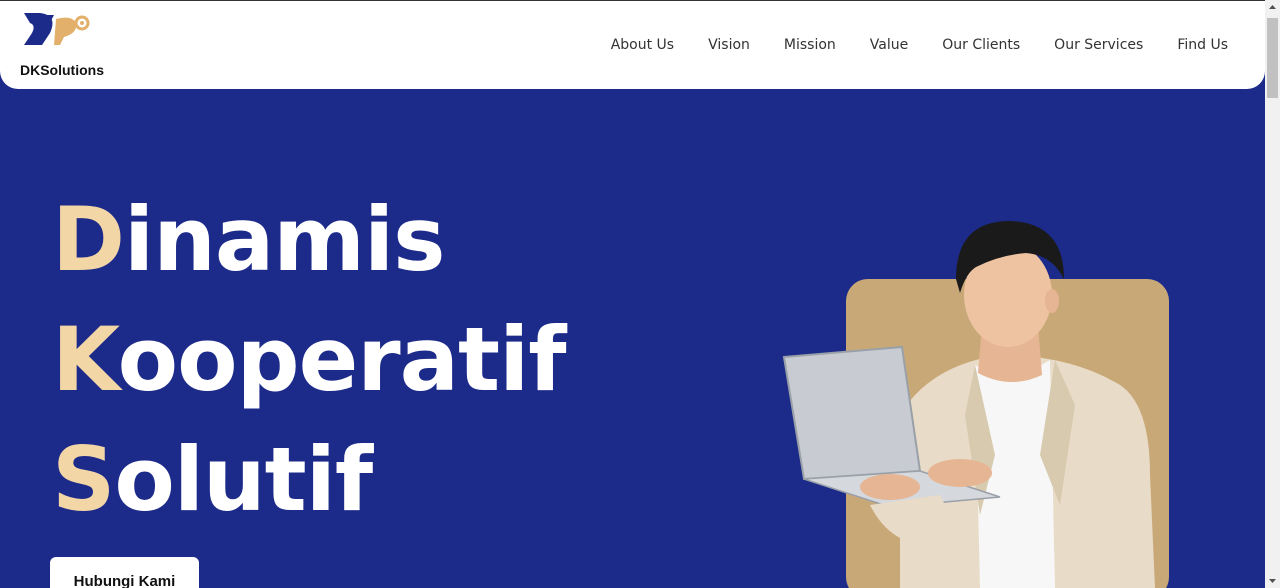  Describe the element at coordinates (729, 45) in the screenshot. I see `nav-vision: Vision` at that location.